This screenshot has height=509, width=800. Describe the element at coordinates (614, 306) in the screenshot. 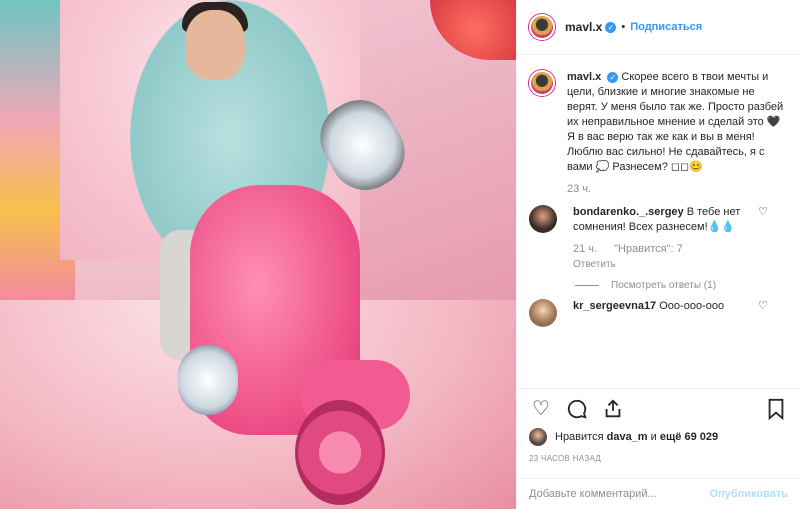

I see `comment-username: kr_sergeevna17` at that location.